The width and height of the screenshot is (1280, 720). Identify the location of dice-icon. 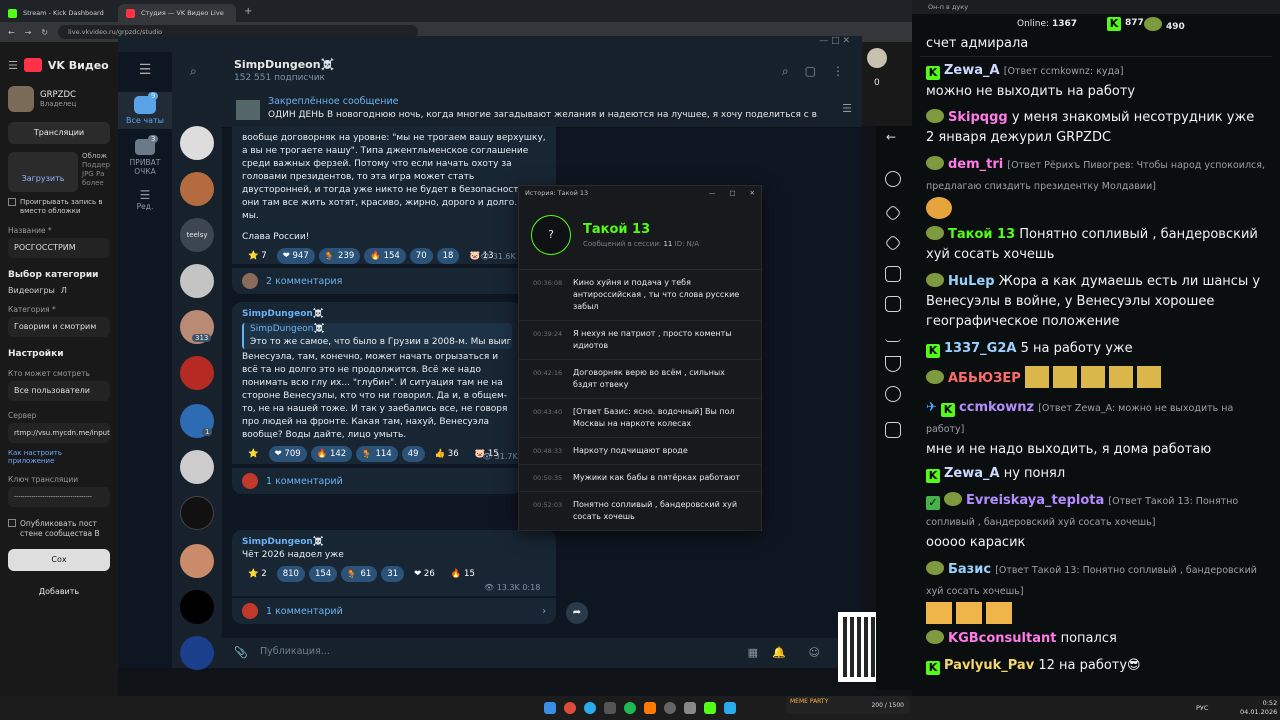
(893, 274).